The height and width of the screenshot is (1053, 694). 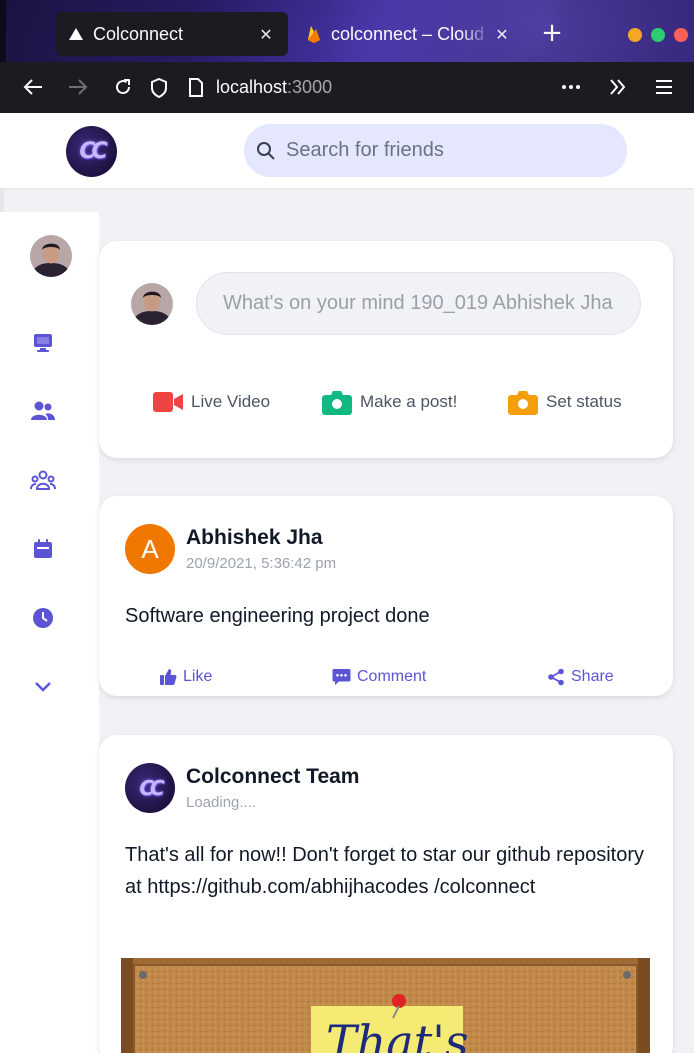 I want to click on overflow-menu-button, so click(x=618, y=87).